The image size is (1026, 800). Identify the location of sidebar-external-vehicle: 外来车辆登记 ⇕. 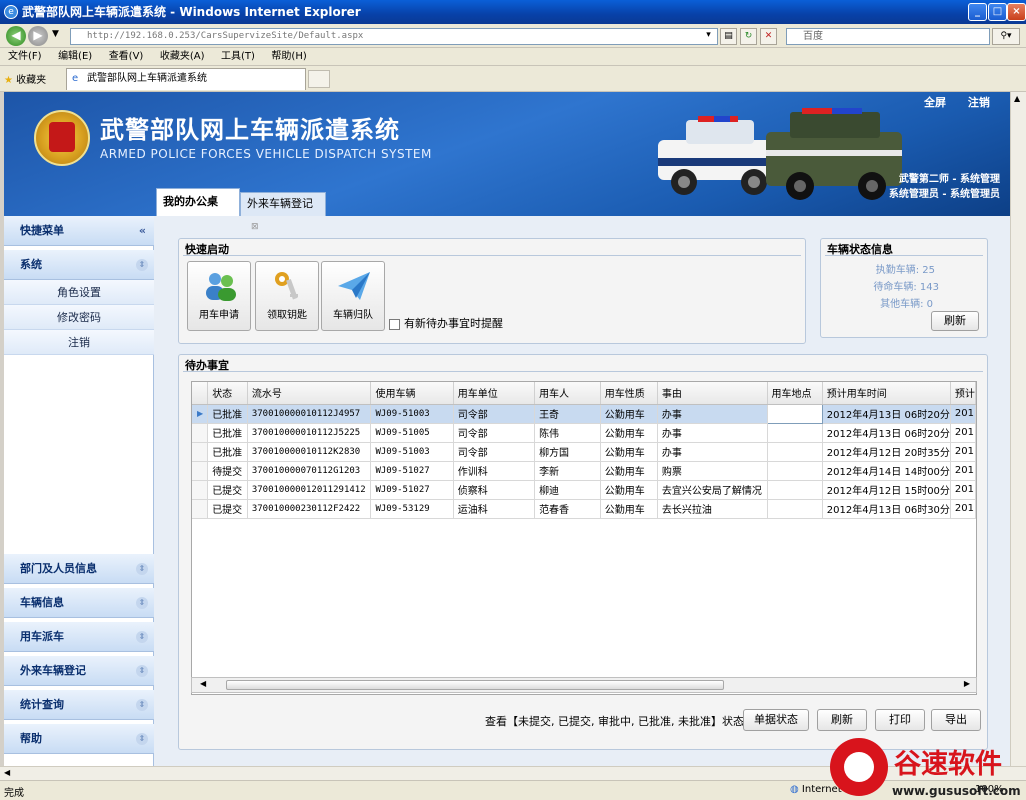
(79, 671).